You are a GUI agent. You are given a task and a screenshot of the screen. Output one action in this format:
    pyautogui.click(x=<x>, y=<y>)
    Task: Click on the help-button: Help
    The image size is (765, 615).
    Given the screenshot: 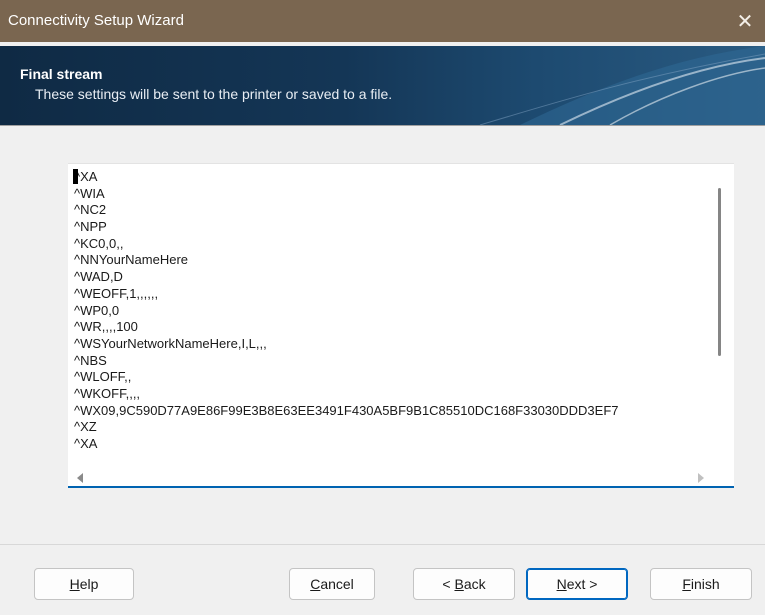 What is the action you would take?
    pyautogui.click(x=84, y=584)
    